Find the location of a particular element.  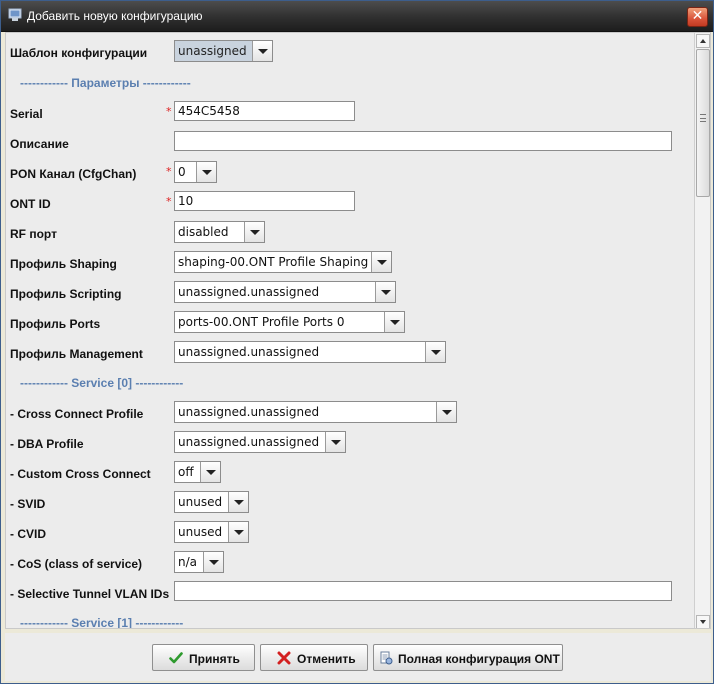

dba-label: - DBA Profile is located at coordinates (47, 444).